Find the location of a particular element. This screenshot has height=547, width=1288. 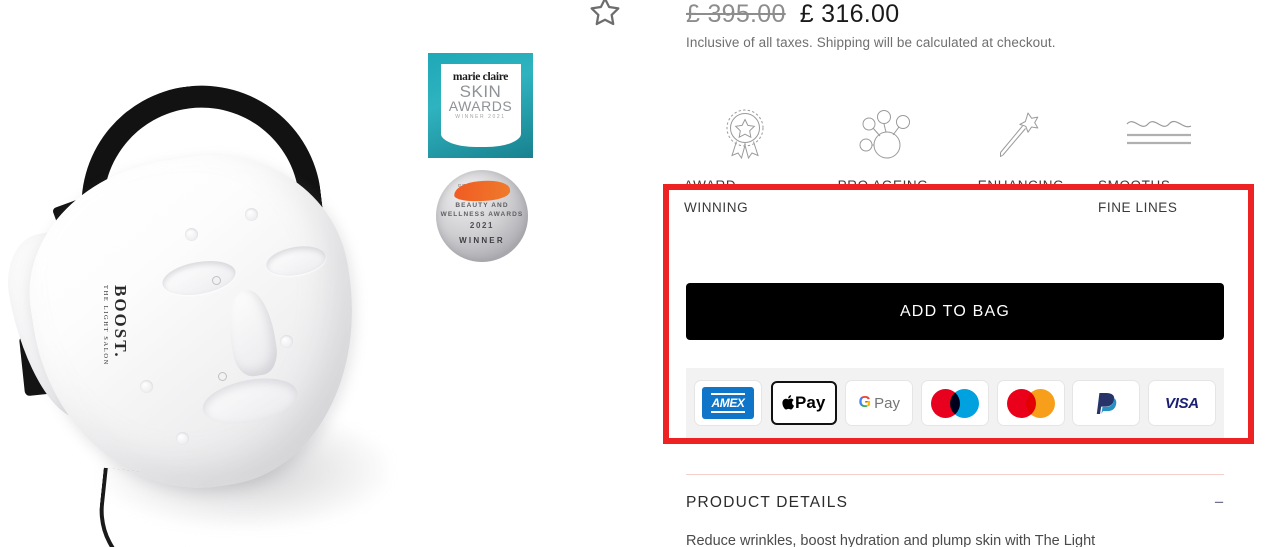

collapse-minus-icon: − is located at coordinates (1219, 503).